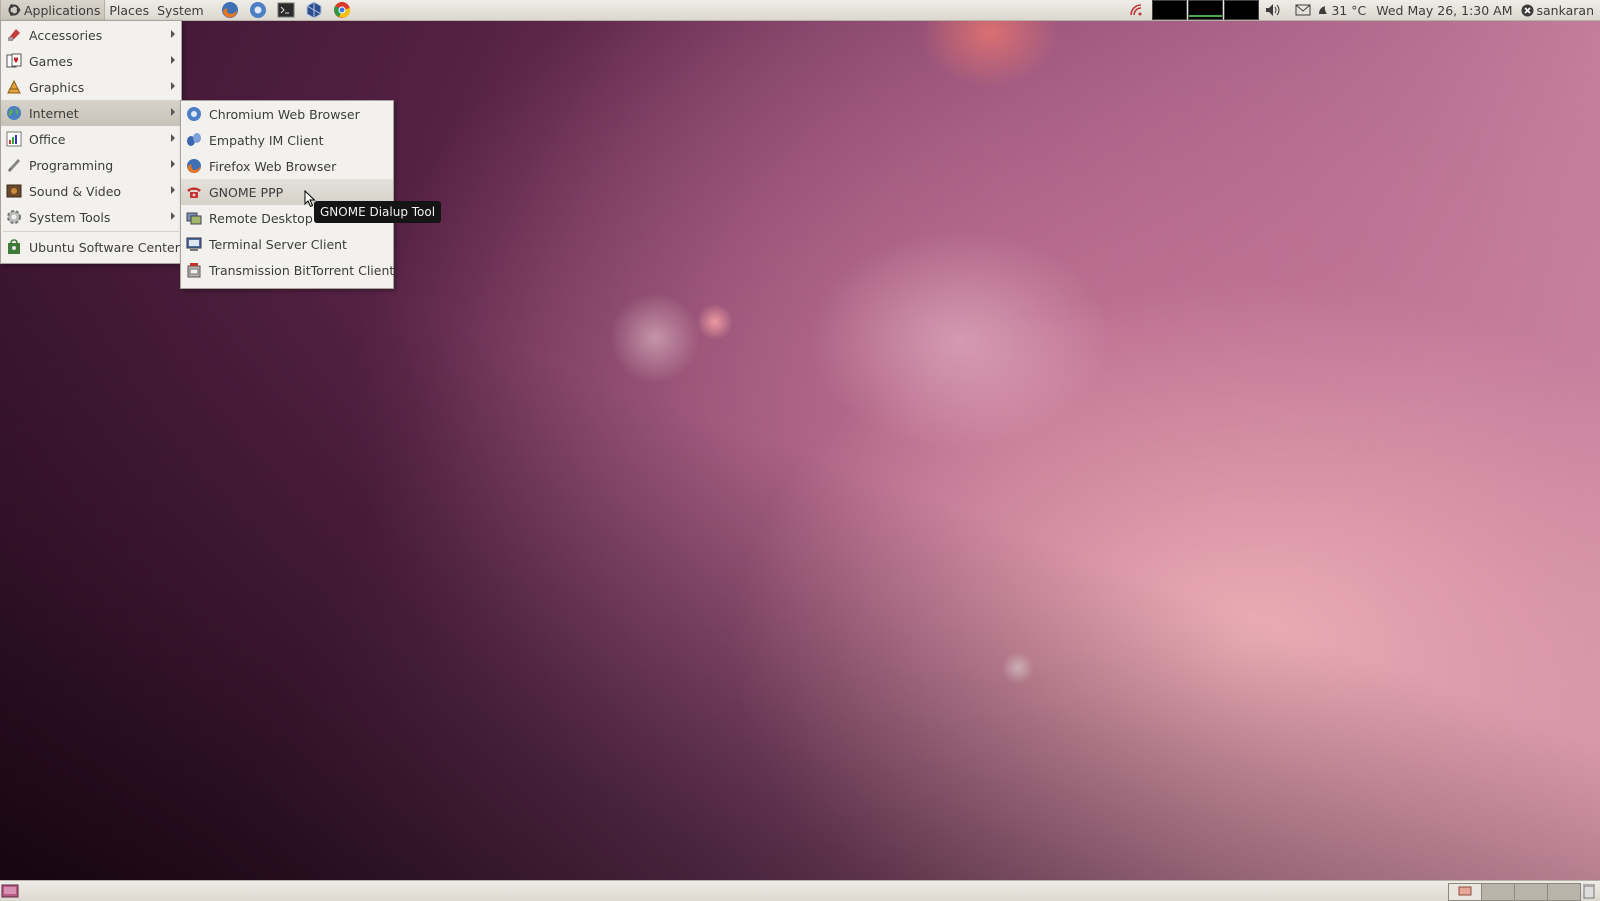 This screenshot has height=901, width=1600. I want to click on menu-item-label: Programming, so click(71, 165).